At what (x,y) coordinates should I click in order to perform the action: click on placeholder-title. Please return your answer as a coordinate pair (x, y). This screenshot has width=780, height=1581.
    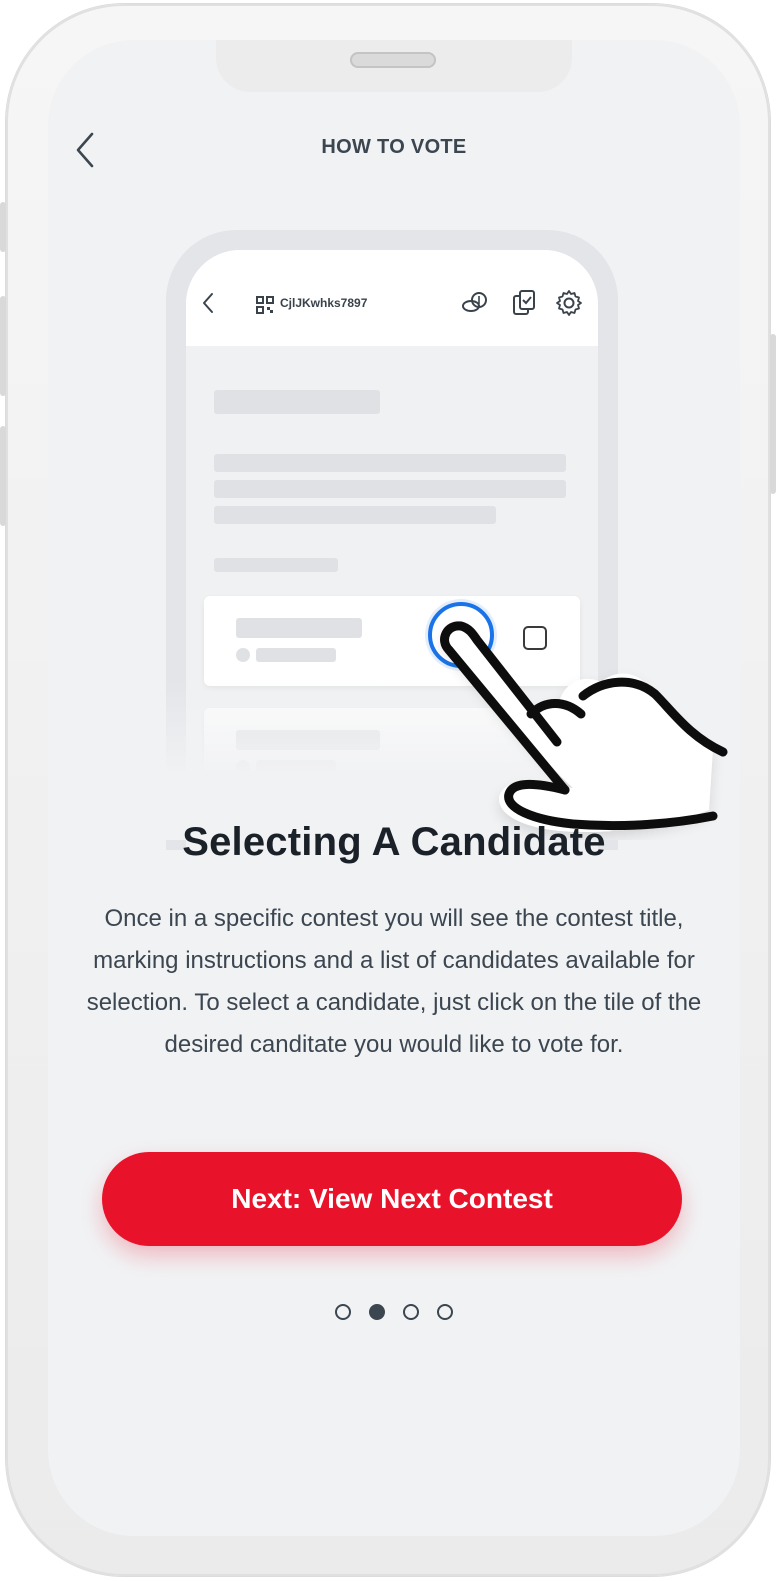
    Looking at the image, I should click on (297, 402).